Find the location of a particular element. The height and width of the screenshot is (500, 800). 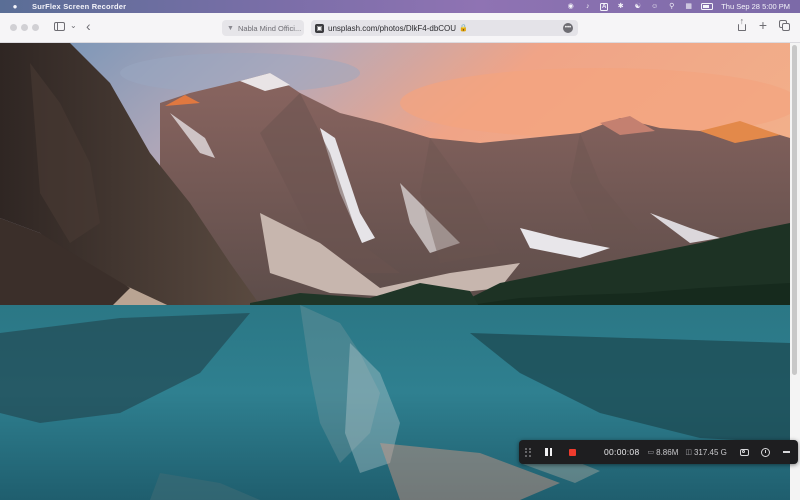

app-name-menu: SurFlex Screen Recorder is located at coordinates (79, 6).